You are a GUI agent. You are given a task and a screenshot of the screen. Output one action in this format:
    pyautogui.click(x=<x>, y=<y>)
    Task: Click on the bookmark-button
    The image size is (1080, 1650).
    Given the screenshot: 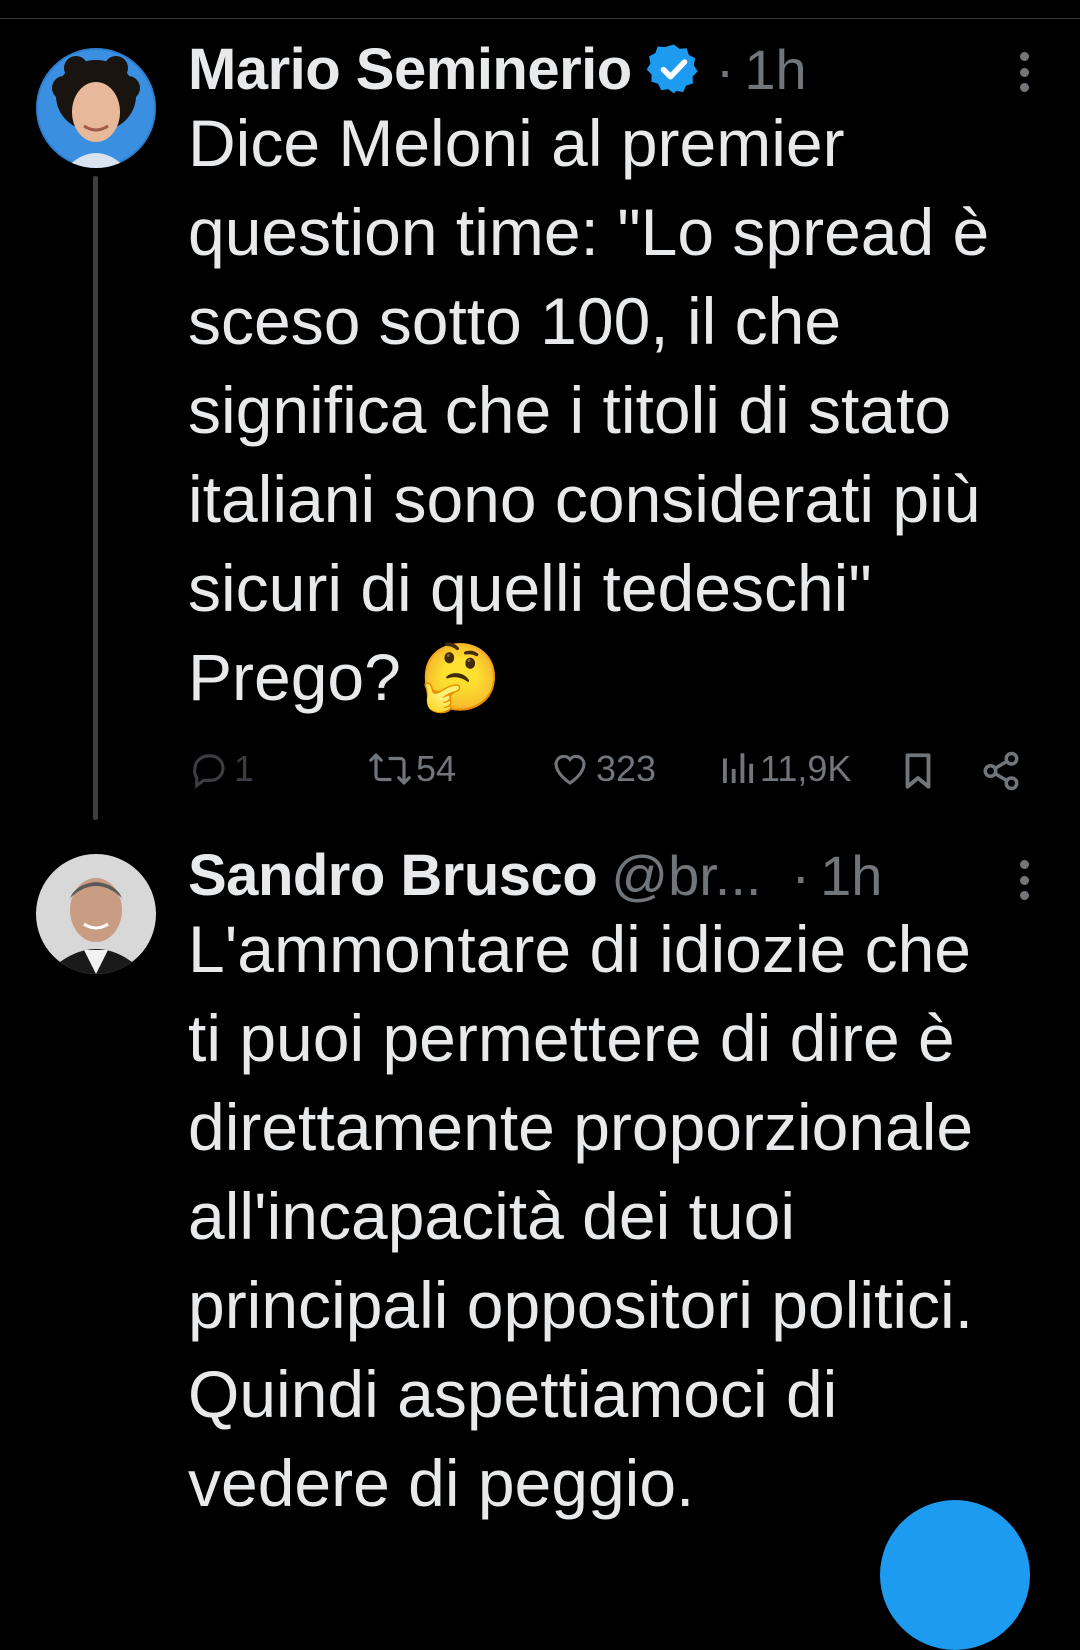 What is the action you would take?
    pyautogui.click(x=918, y=771)
    